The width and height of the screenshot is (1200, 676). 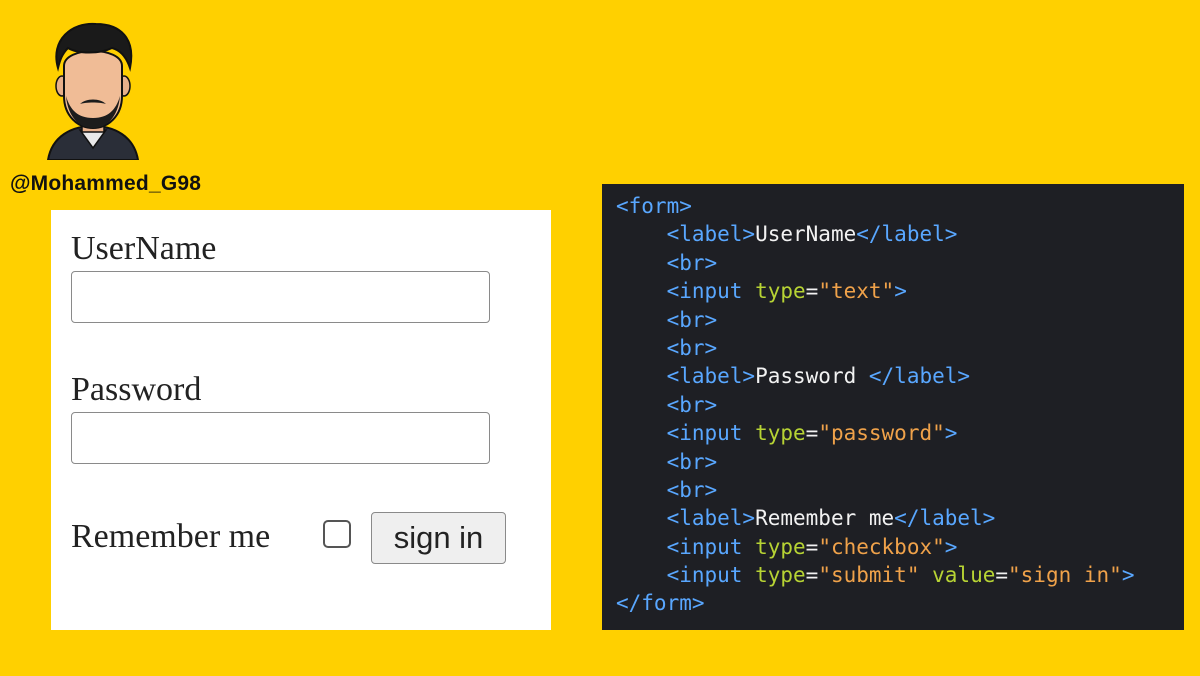 I want to click on code-line: <input type="checkbox">, so click(x=875, y=547).